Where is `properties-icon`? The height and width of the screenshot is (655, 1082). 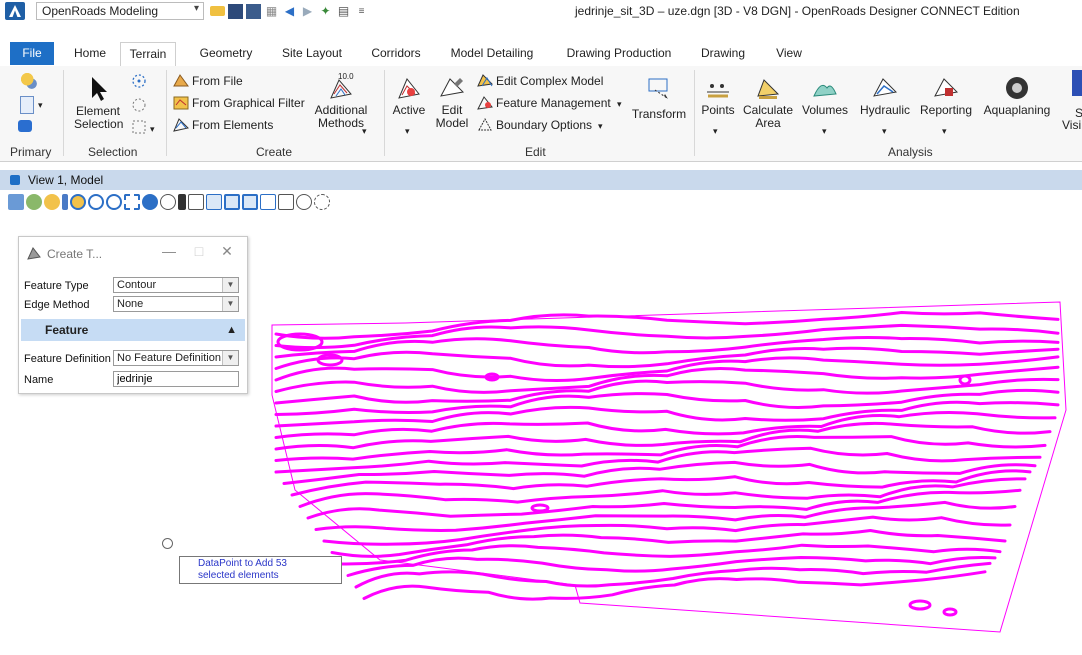
properties-icon is located at coordinates (27, 105).